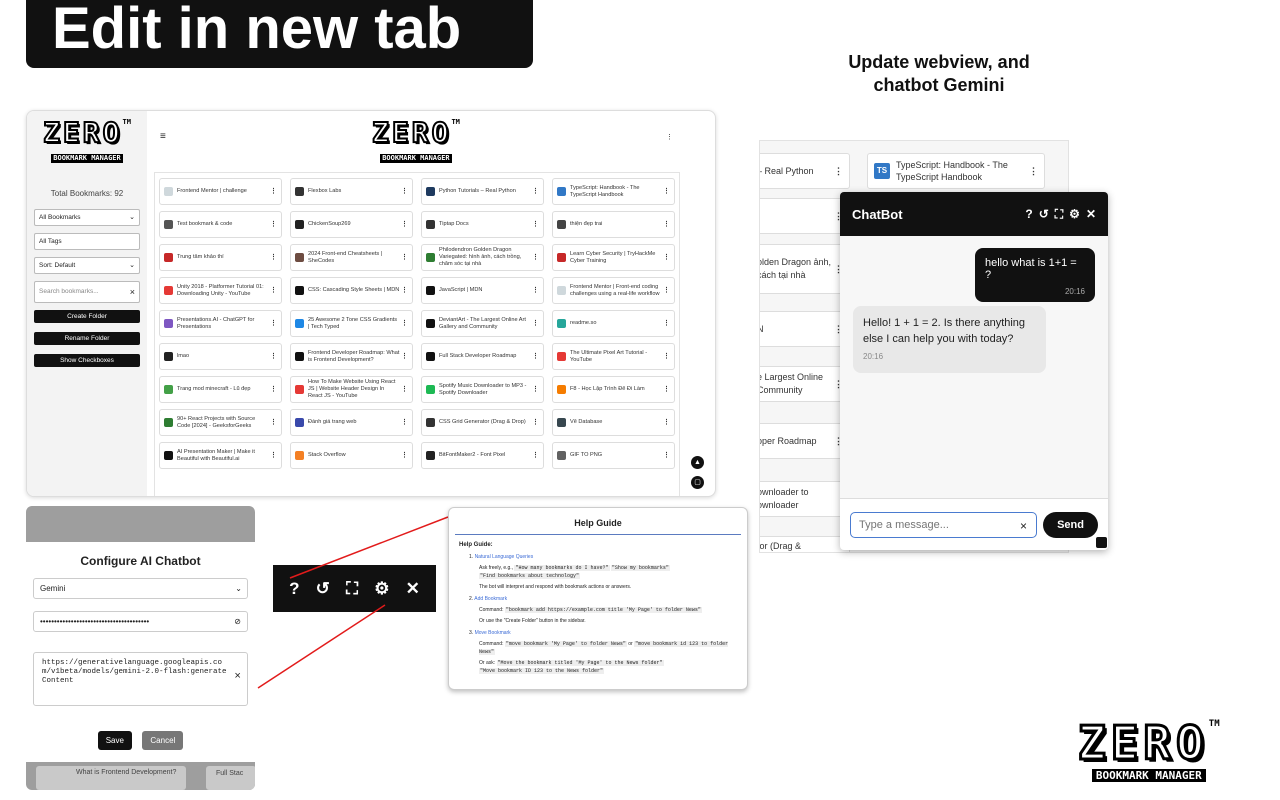 Image resolution: width=1280 pixels, height=800 pixels. What do you see at coordinates (490, 599) in the screenshot?
I see `help-link: Add Bookmark` at bounding box center [490, 599].